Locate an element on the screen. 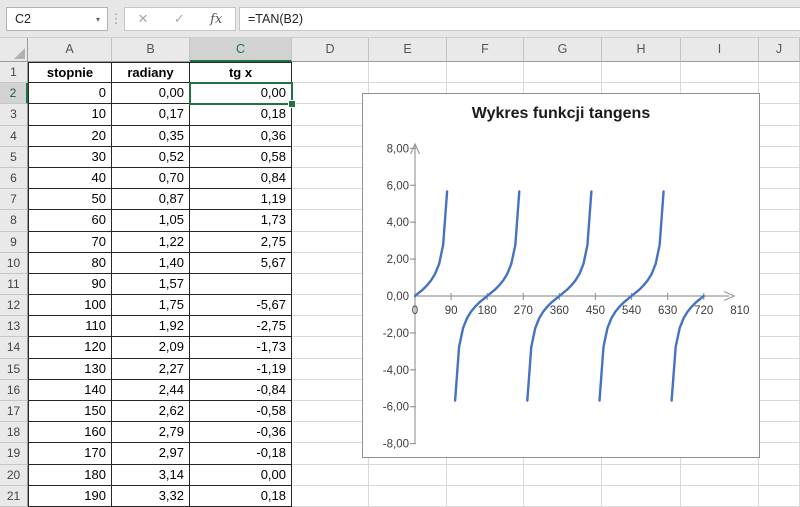 The image size is (800, 507). cell-B16: 2,44 is located at coordinates (151, 390).